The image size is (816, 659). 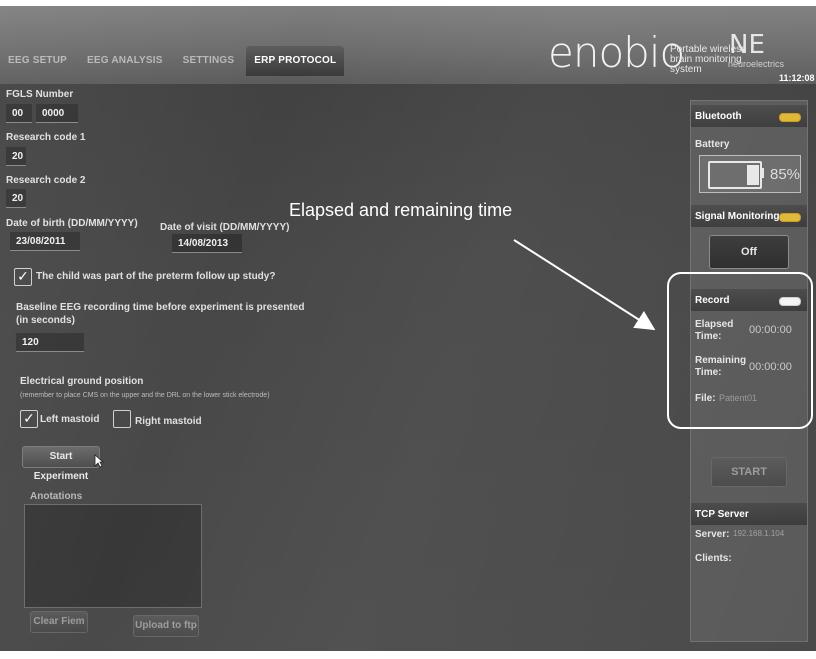 What do you see at coordinates (740, 350) in the screenshot?
I see `highlight-frame` at bounding box center [740, 350].